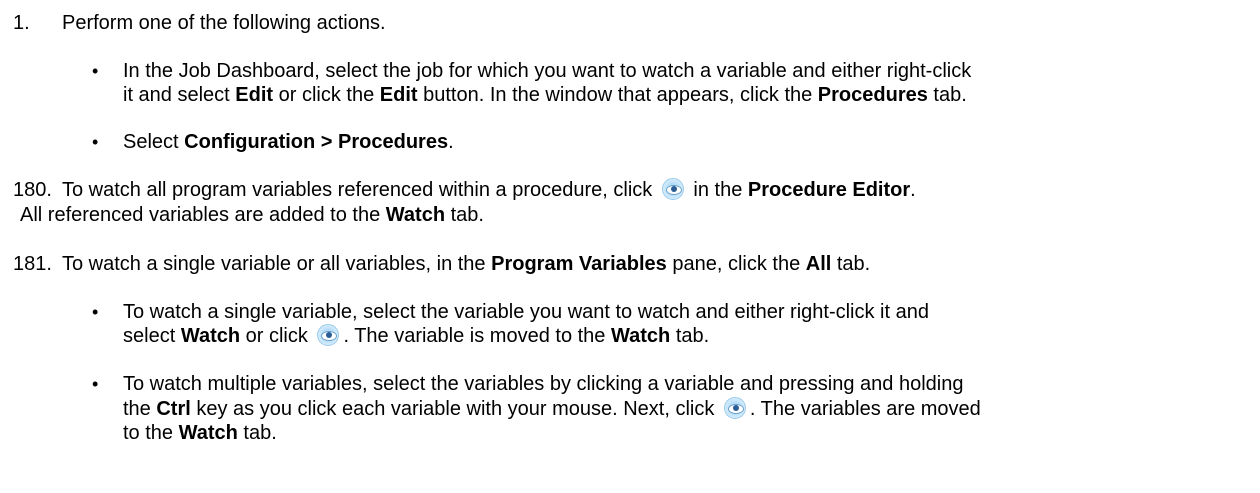 The image size is (1260, 493). I want to click on ui-term: Ctrl, so click(173, 409).